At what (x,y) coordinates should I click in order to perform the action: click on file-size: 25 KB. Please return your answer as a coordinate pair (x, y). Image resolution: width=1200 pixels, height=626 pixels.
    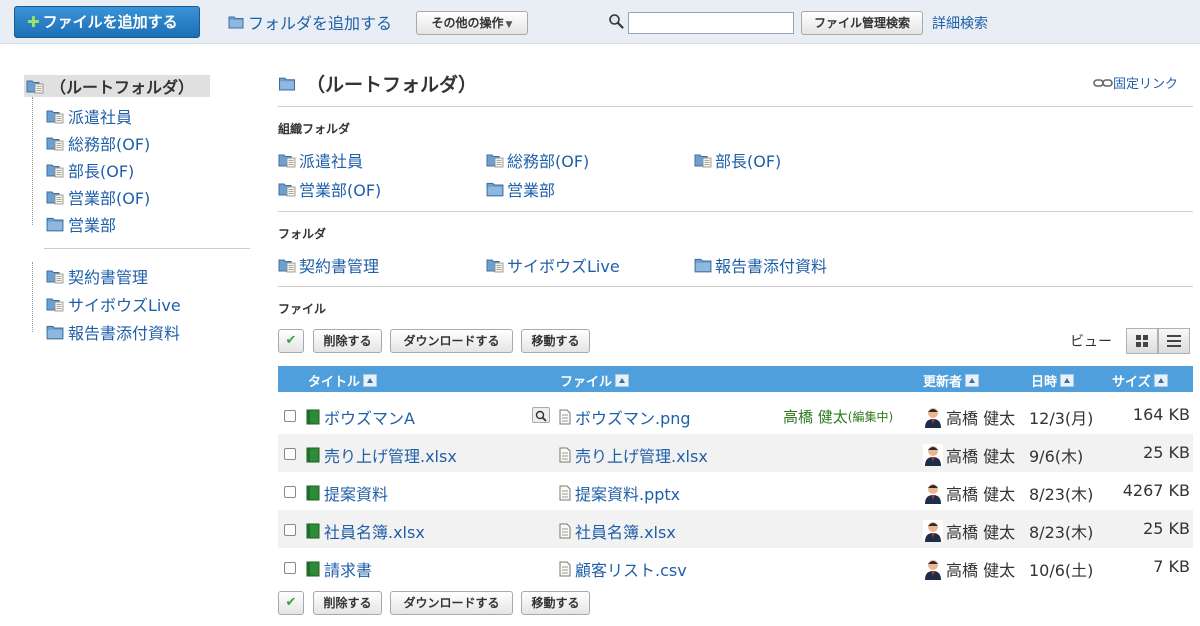
    Looking at the image, I should click on (1166, 452).